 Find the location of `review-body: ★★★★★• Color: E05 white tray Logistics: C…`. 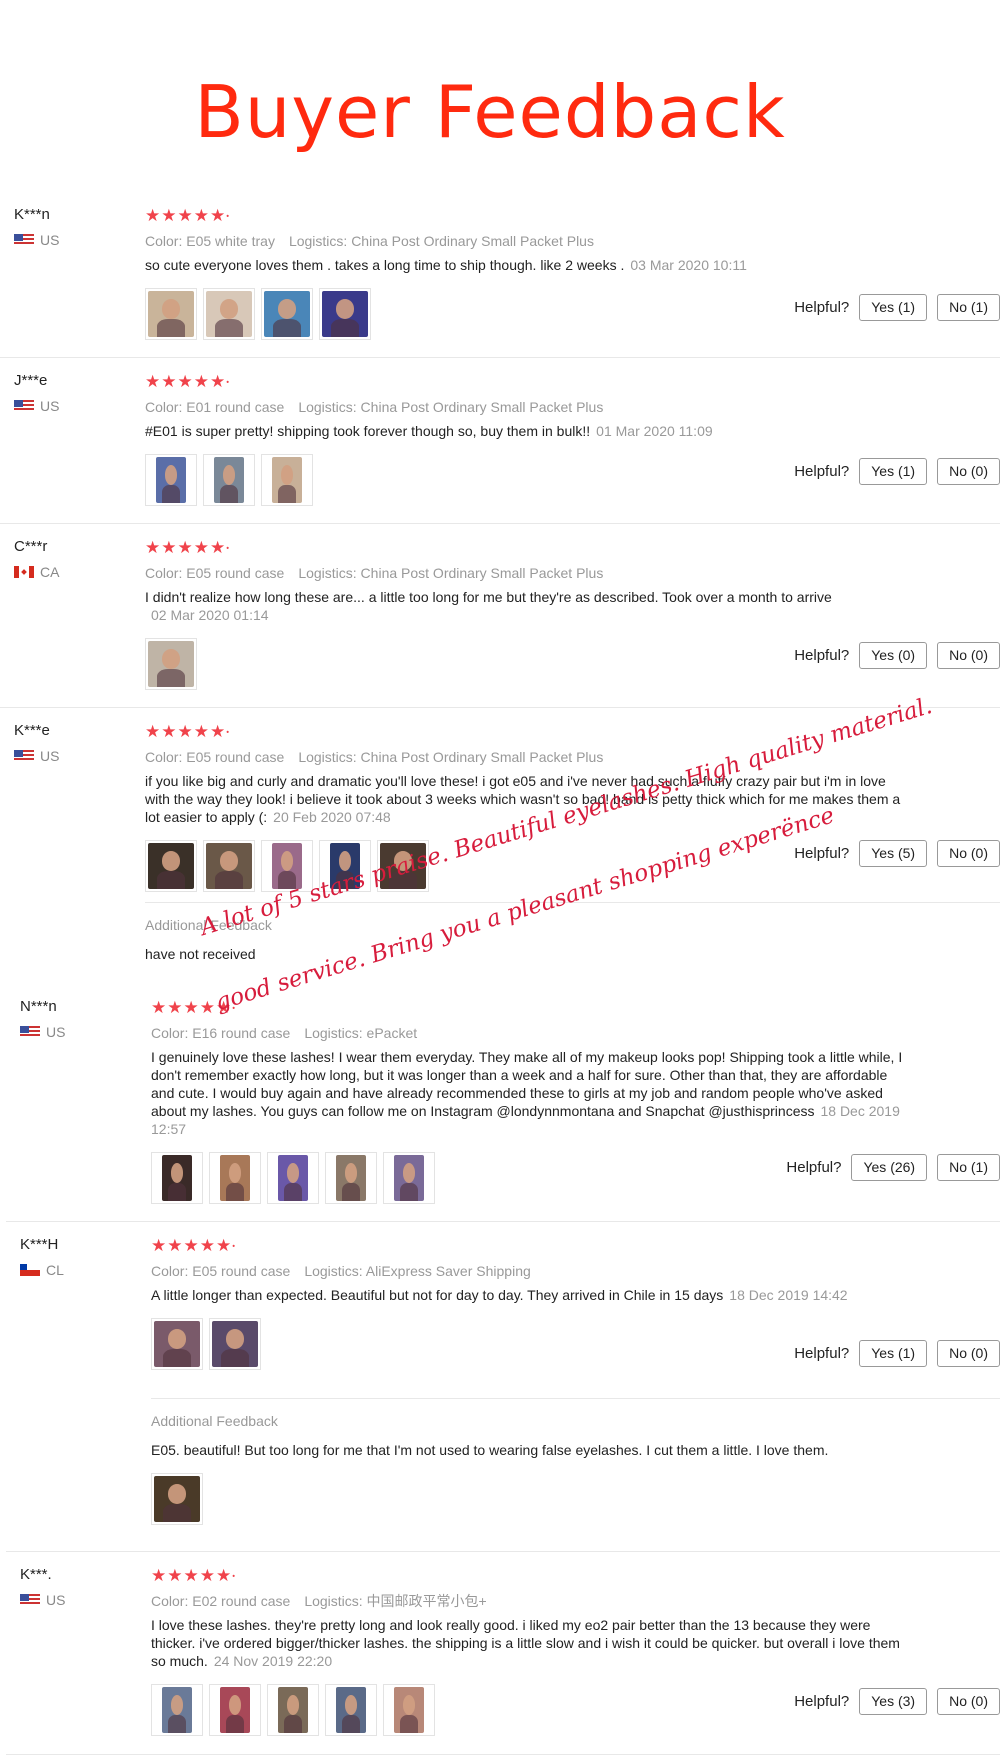

review-body: ★★★★★• Color: E05 white tray Logistics: C… is located at coordinates (525, 273).